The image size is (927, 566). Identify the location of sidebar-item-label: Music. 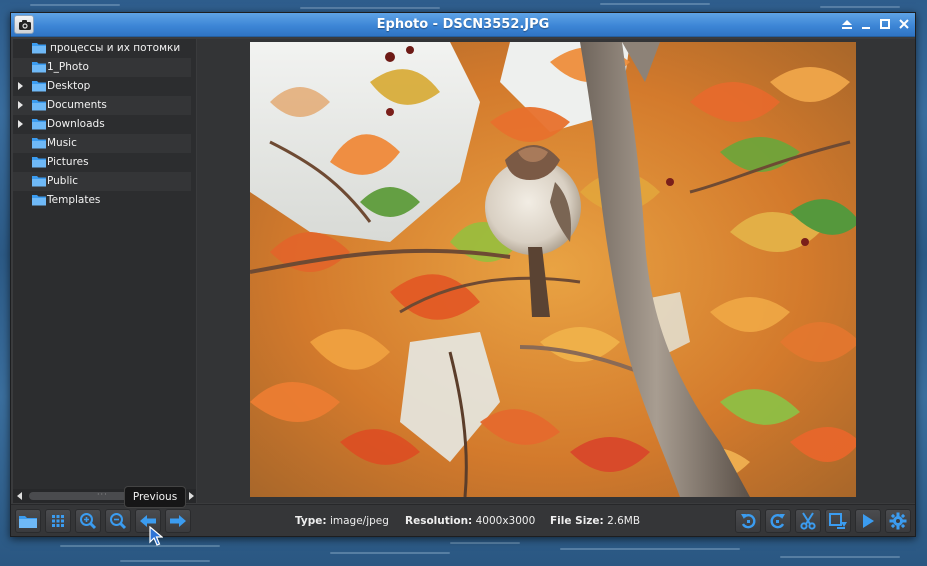
(62, 143).